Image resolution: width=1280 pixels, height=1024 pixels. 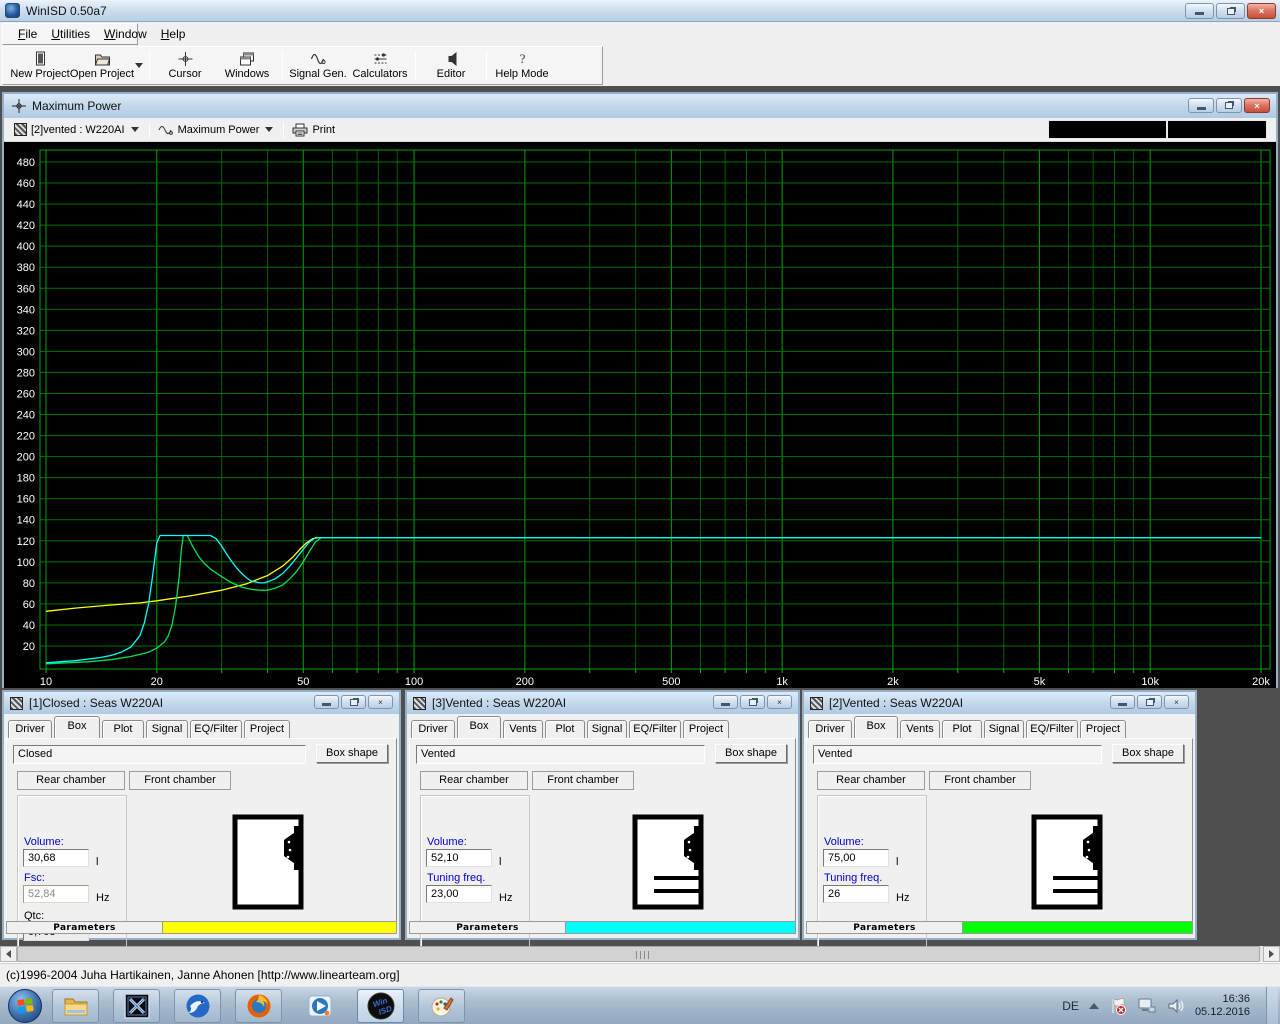 I want to click on menu-utilities: Utilities, so click(x=70, y=34).